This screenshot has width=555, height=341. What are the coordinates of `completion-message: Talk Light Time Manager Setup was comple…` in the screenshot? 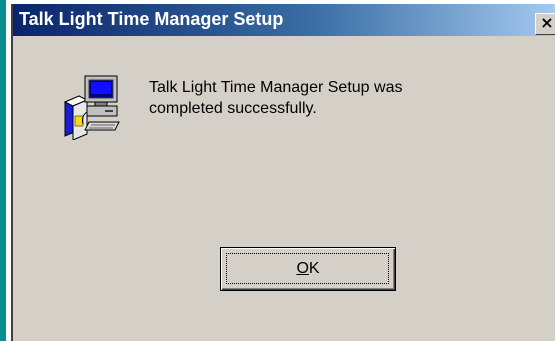 It's located at (329, 98).